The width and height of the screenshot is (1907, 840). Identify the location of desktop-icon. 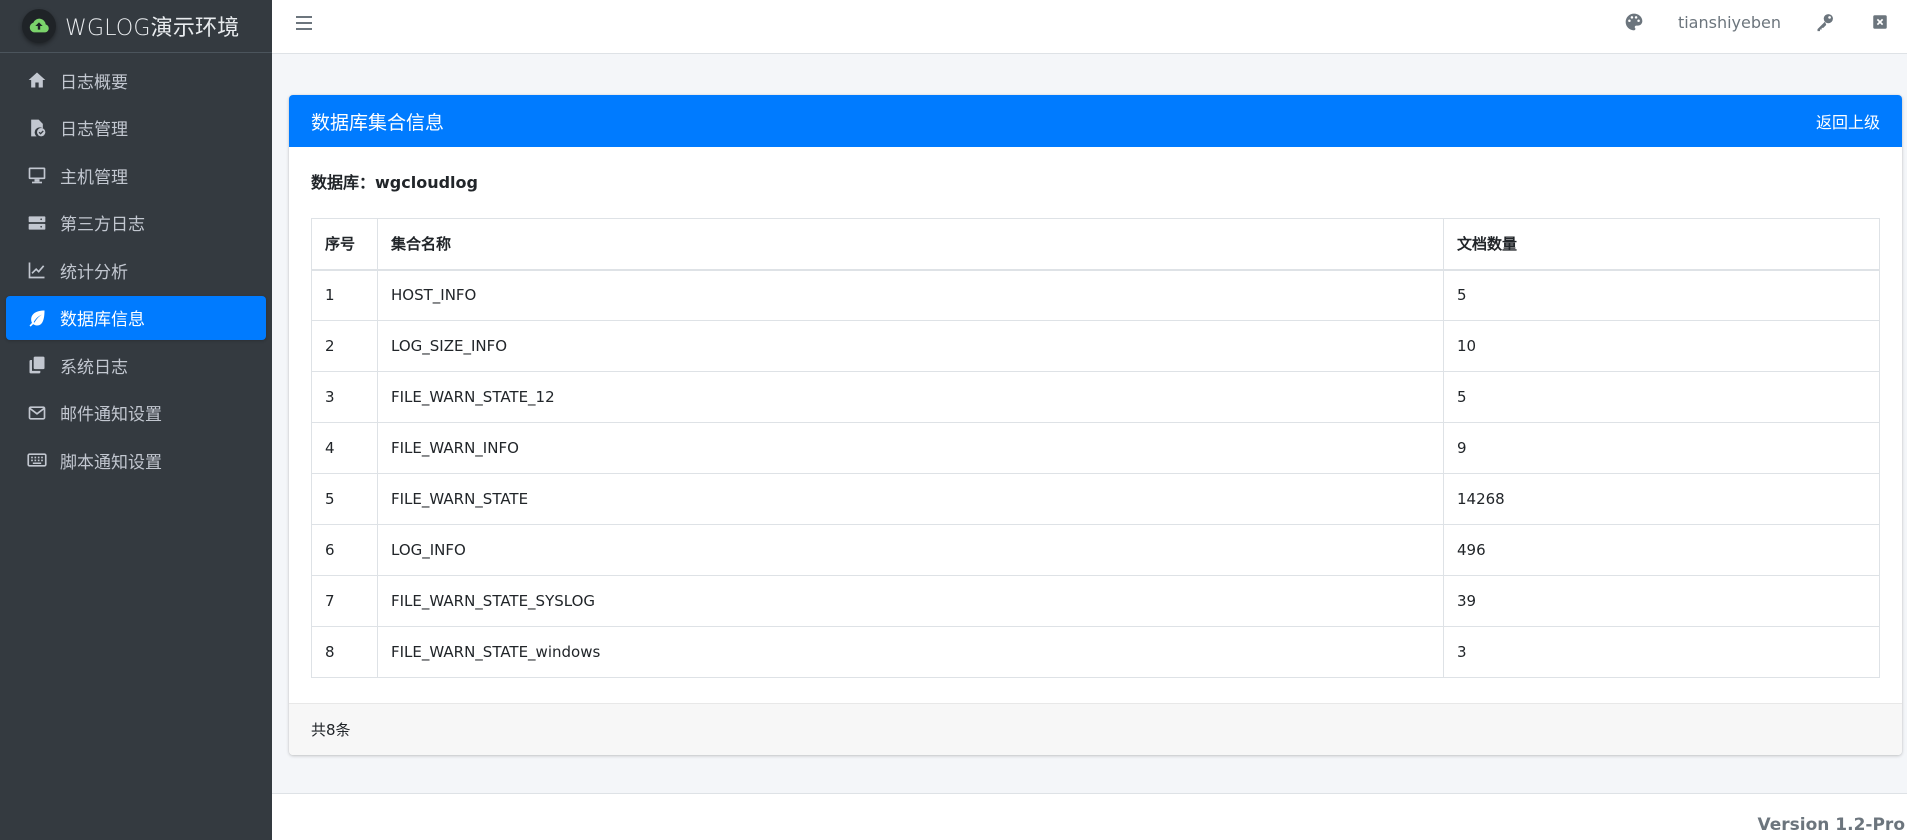
(37, 175).